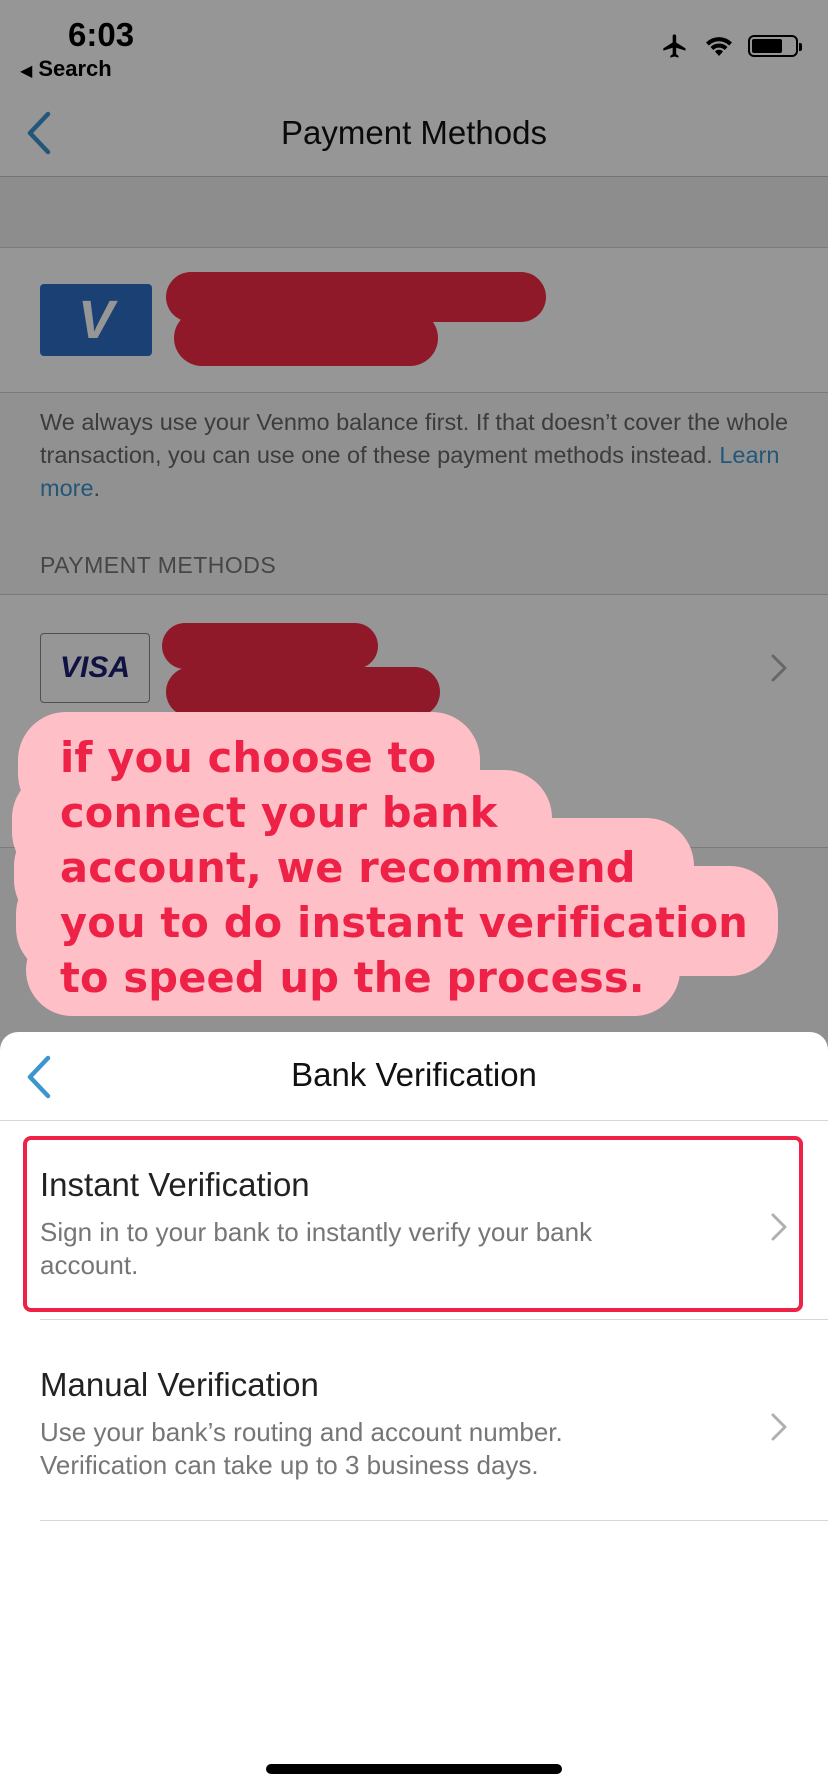 The image size is (828, 1792). What do you see at coordinates (414, 1769) in the screenshot?
I see `home-indicator` at bounding box center [414, 1769].